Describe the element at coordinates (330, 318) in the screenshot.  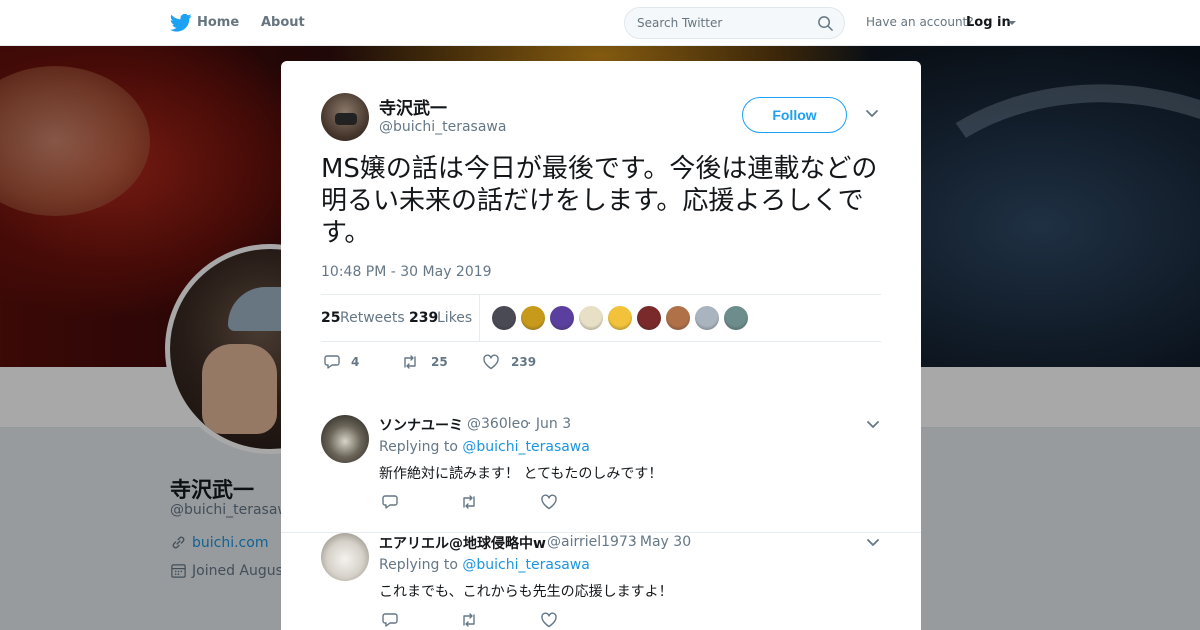
I see `retweets-count: 25` at that location.